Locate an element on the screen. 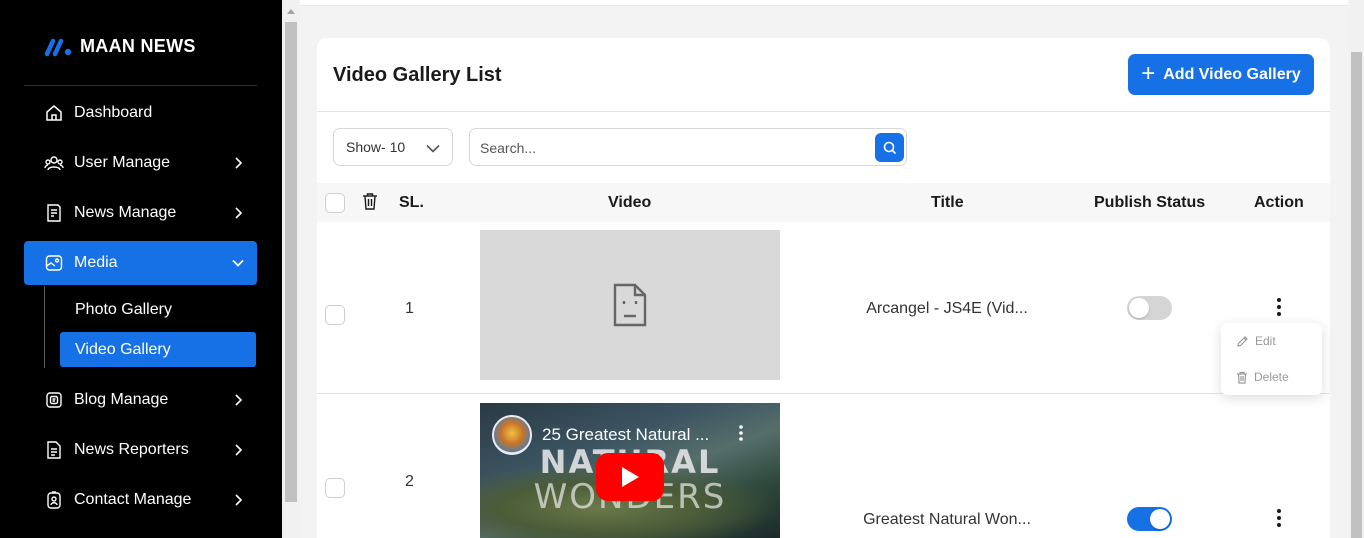  blog-icon is located at coordinates (54, 400).